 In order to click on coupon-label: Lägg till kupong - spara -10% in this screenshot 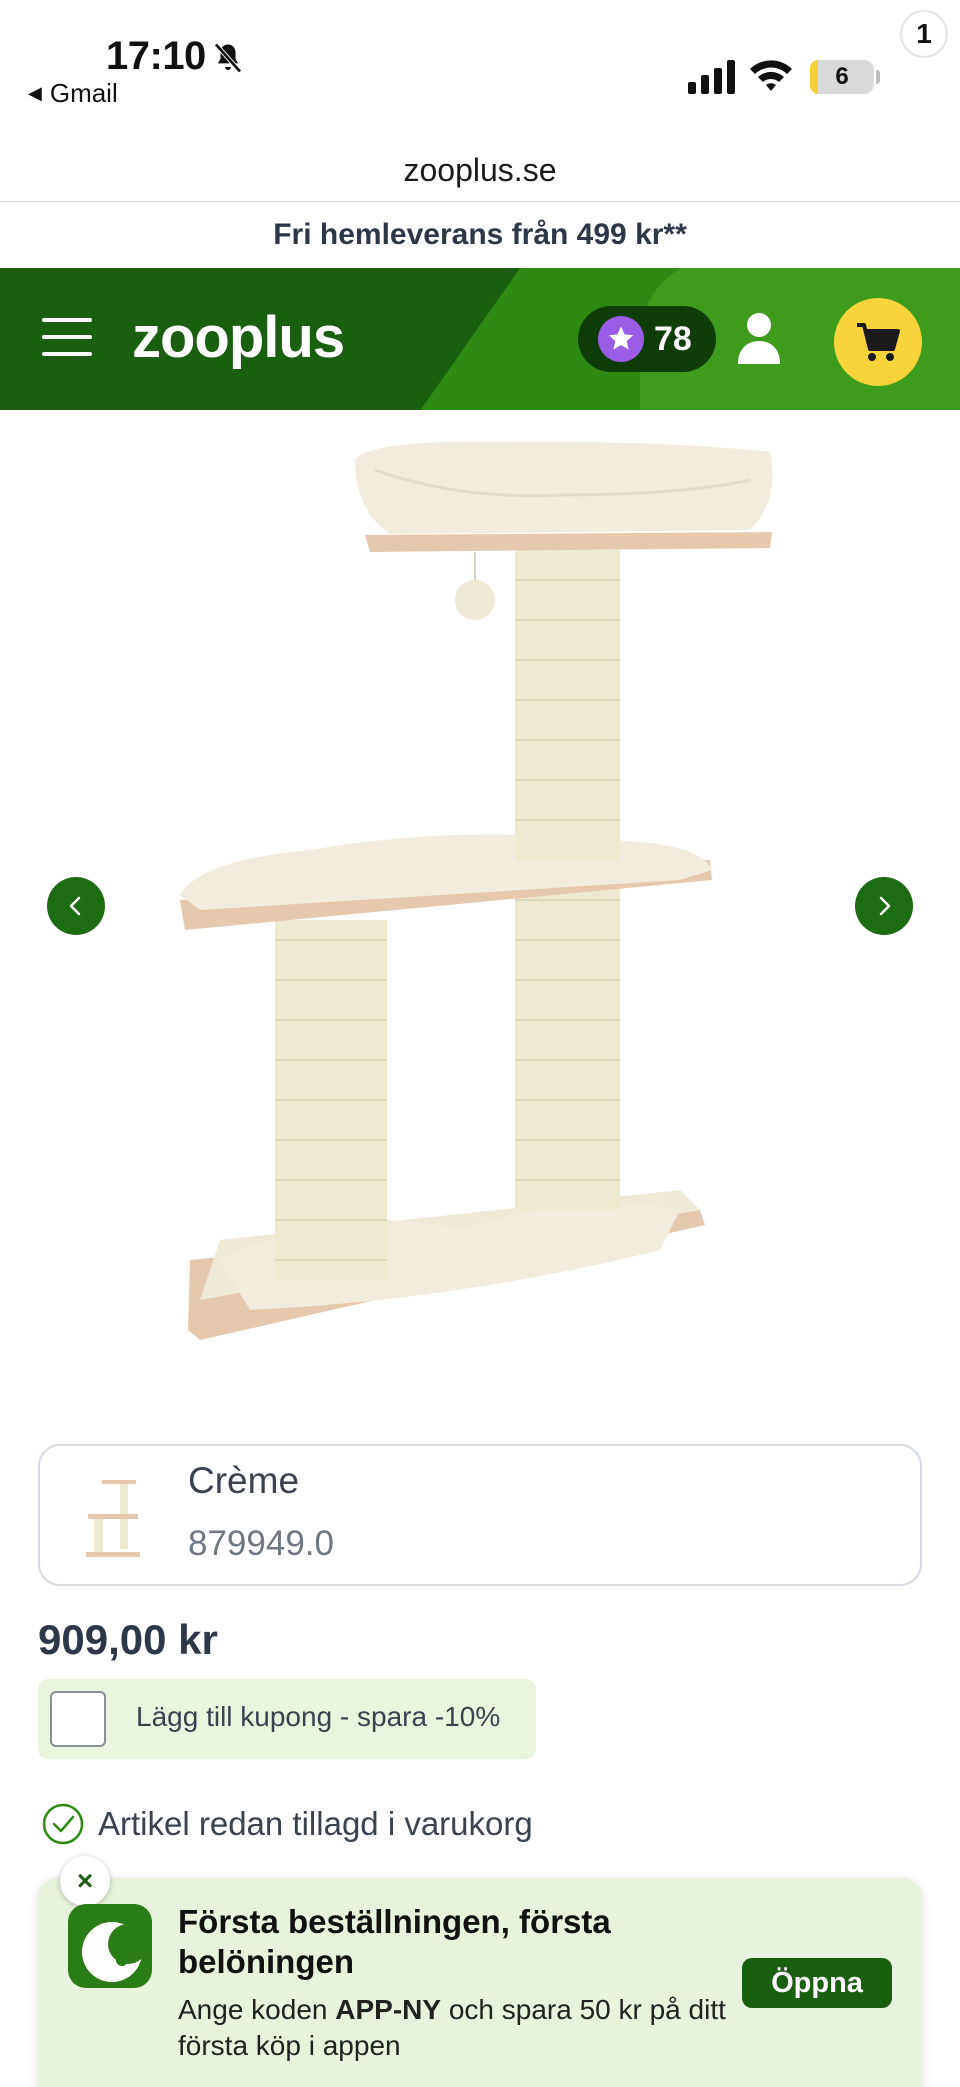, I will do `click(318, 1716)`.